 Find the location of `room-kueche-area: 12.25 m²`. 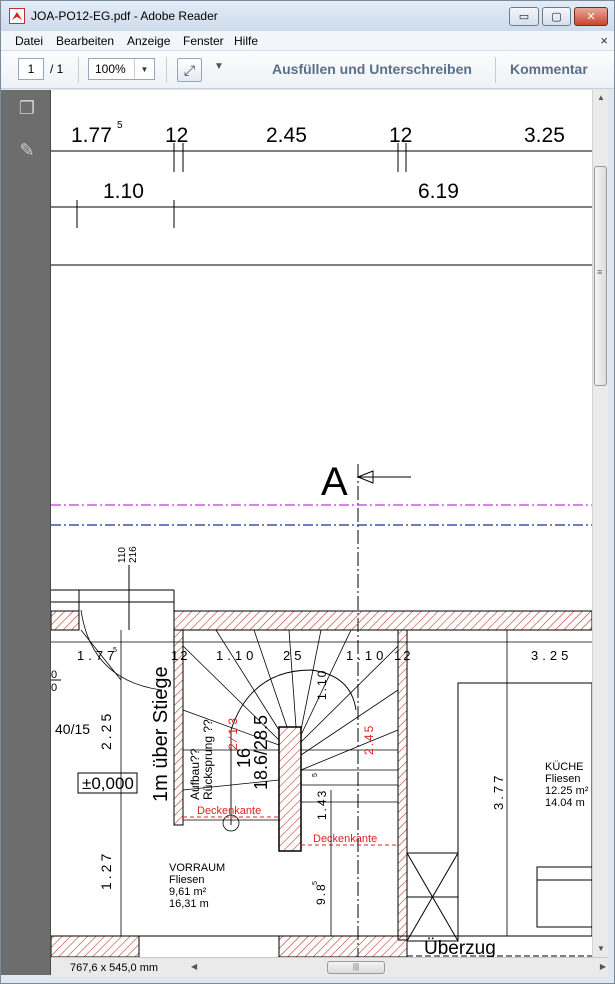

room-kueche-area: 12.25 m² is located at coordinates (567, 791).